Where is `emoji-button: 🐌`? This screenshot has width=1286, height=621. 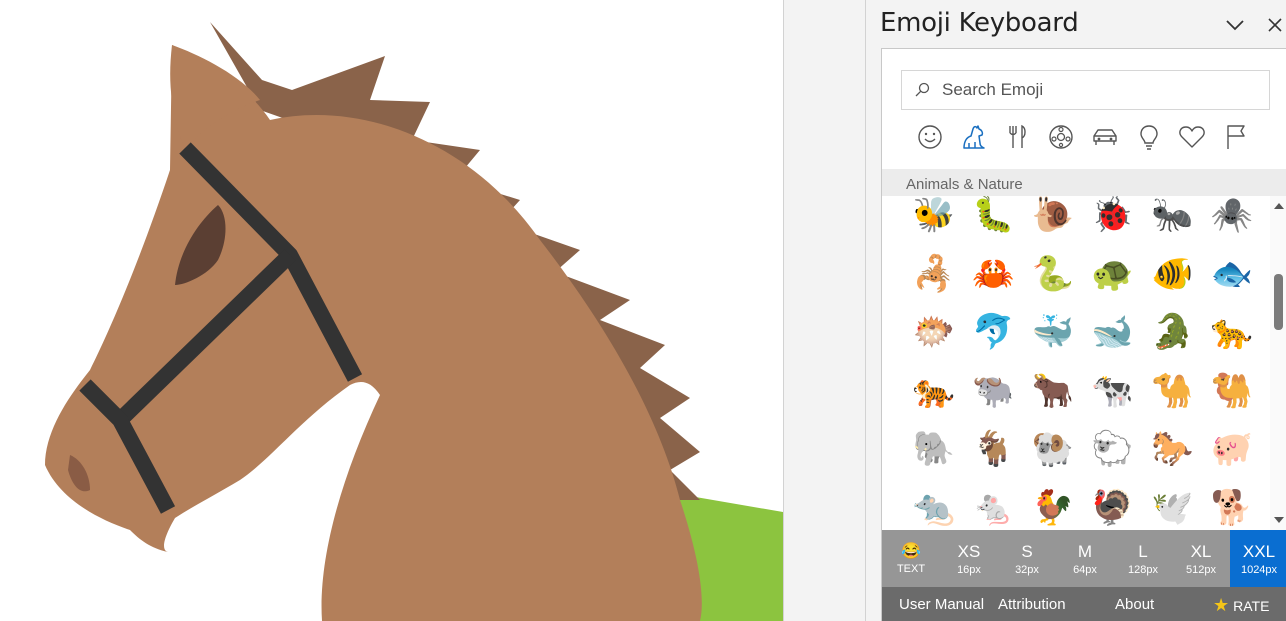
emoji-button: 🐌 is located at coordinates (1053, 220).